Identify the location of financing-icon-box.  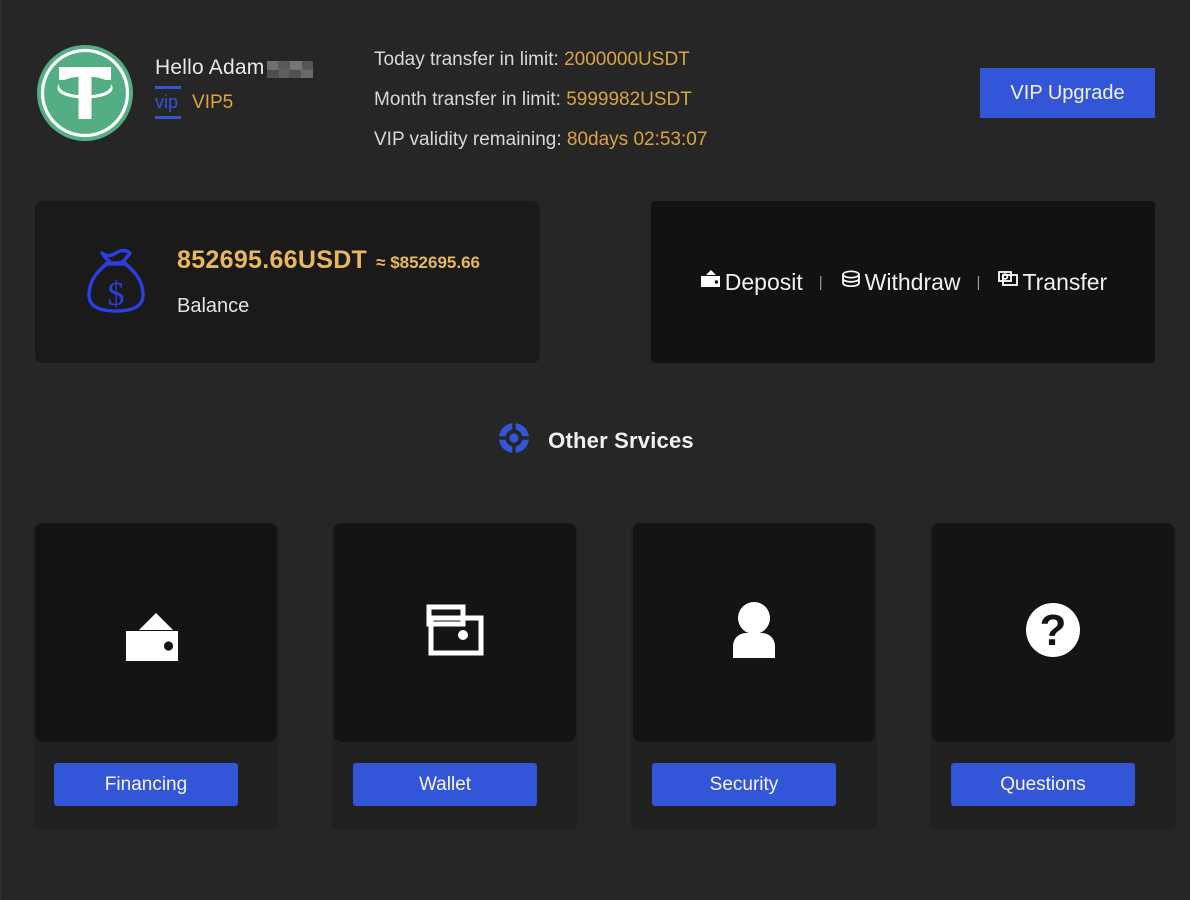
(156, 632).